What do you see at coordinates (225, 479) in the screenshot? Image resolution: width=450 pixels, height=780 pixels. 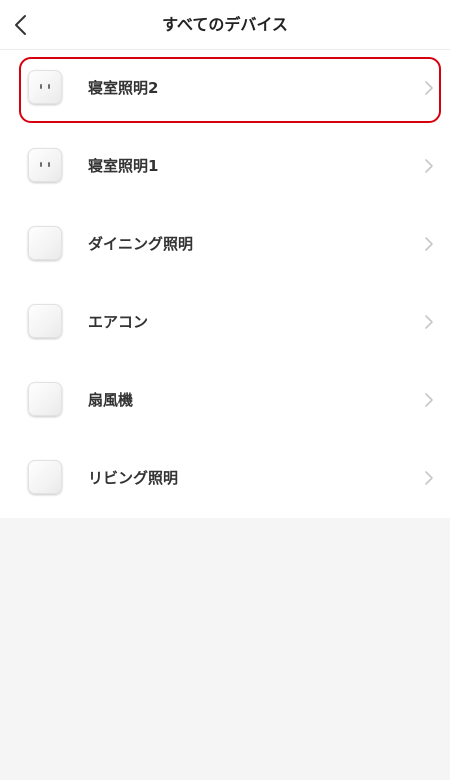 I see `device-row-living-light: リビング照明` at bounding box center [225, 479].